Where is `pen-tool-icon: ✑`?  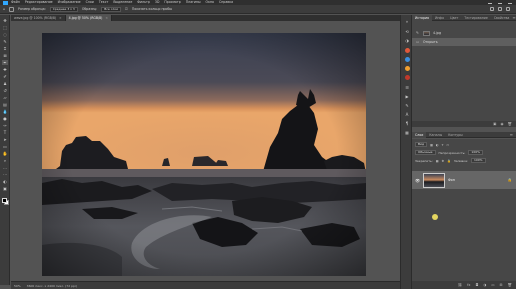
pen-tool-icon: ✑ is located at coordinates (5, 125).